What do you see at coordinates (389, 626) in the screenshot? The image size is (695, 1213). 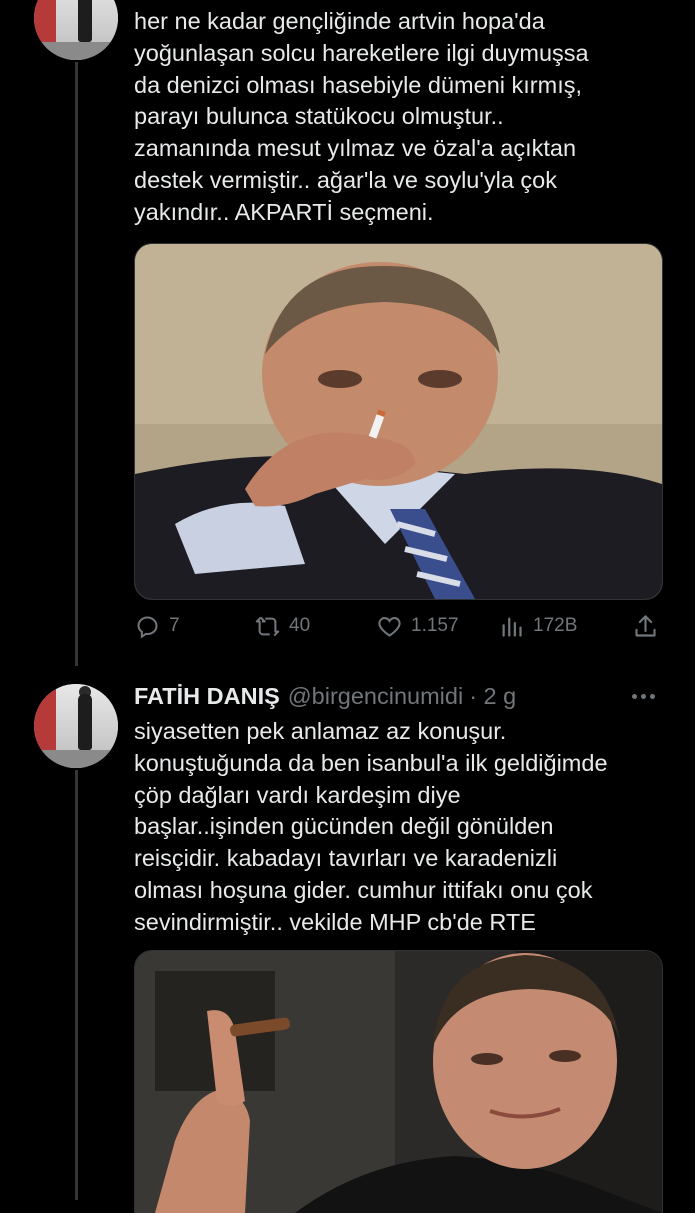 I see `heart-icon` at bounding box center [389, 626].